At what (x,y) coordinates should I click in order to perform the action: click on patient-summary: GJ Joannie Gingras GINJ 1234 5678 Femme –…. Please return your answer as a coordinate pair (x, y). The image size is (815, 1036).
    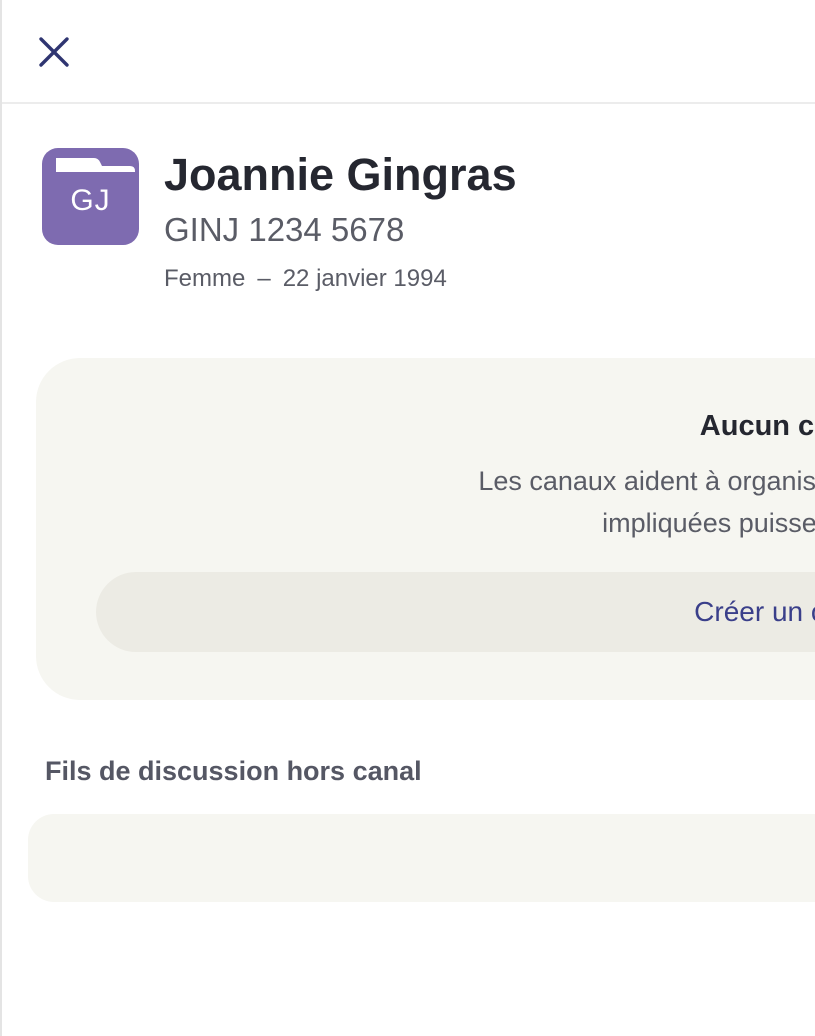
    Looking at the image, I should click on (422, 228).